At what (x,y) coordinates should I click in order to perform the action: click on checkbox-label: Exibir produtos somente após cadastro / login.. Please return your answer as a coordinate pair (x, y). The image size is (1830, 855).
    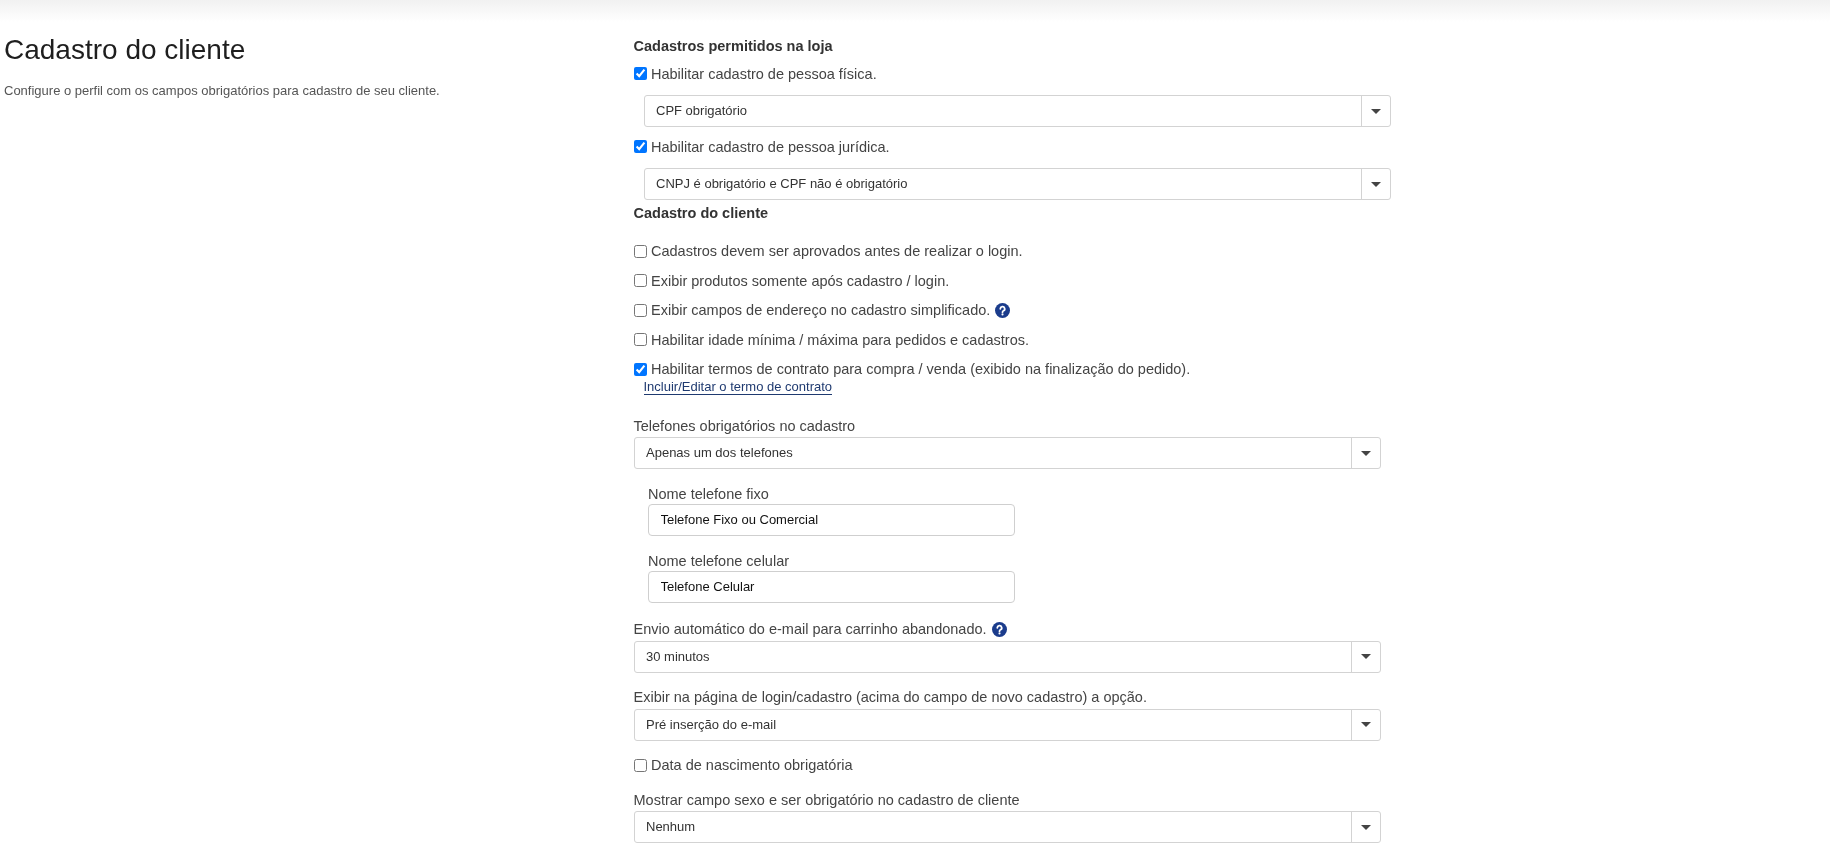
    Looking at the image, I should click on (800, 280).